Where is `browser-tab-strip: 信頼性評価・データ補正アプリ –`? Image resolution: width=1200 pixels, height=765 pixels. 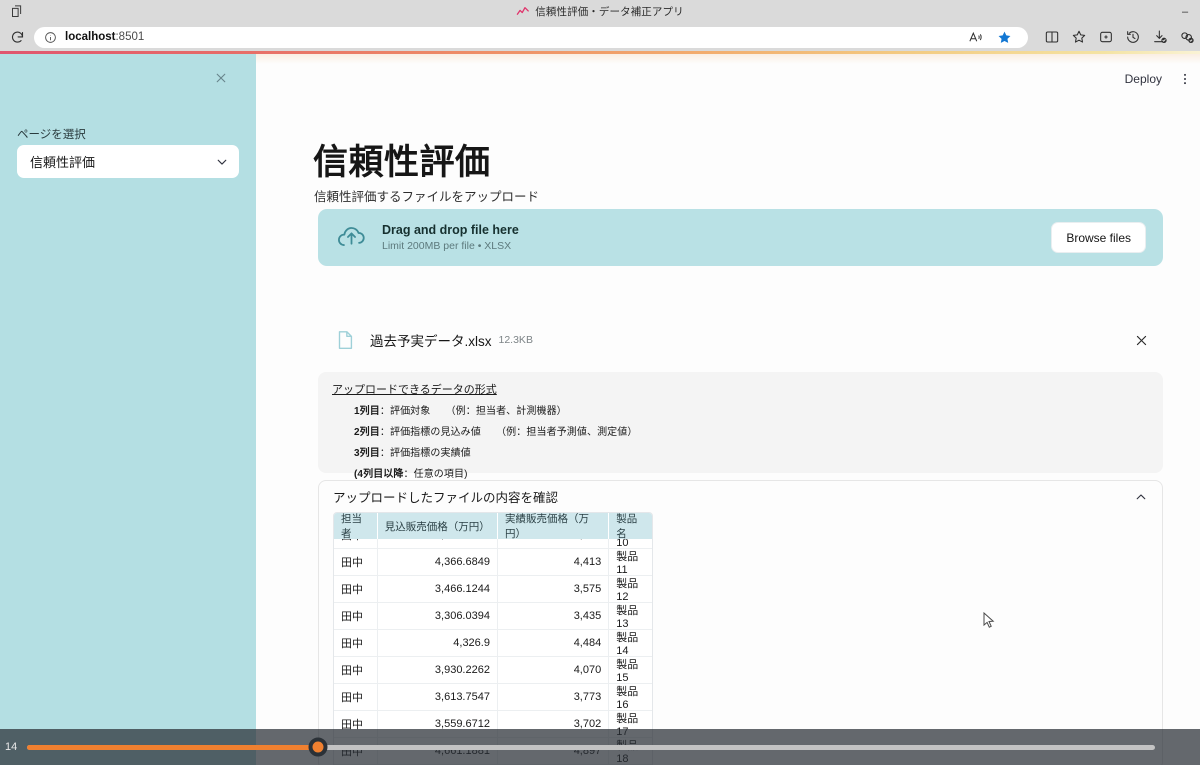
browser-tab-strip: 信頼性評価・データ補正アプリ – is located at coordinates (600, 11).